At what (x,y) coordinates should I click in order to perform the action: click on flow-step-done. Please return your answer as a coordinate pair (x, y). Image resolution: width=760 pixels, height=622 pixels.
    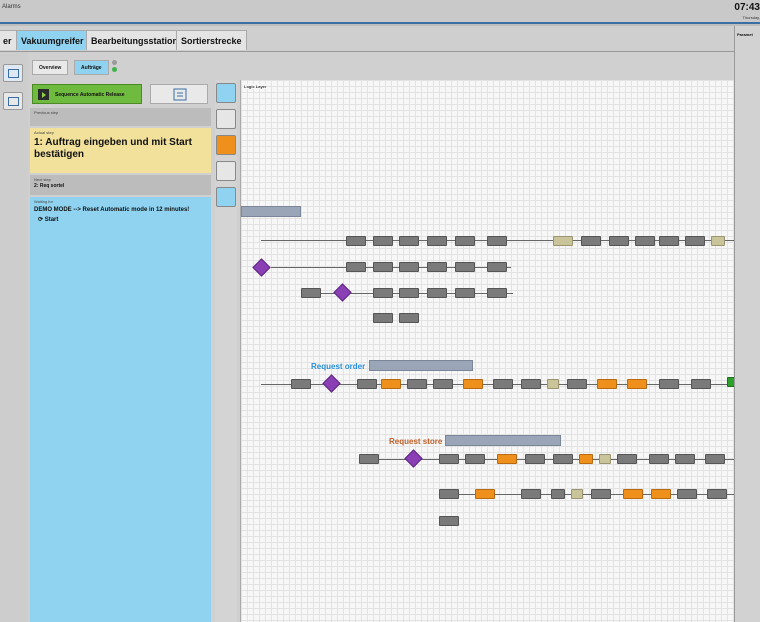
    Looking at the image, I should click on (730, 382).